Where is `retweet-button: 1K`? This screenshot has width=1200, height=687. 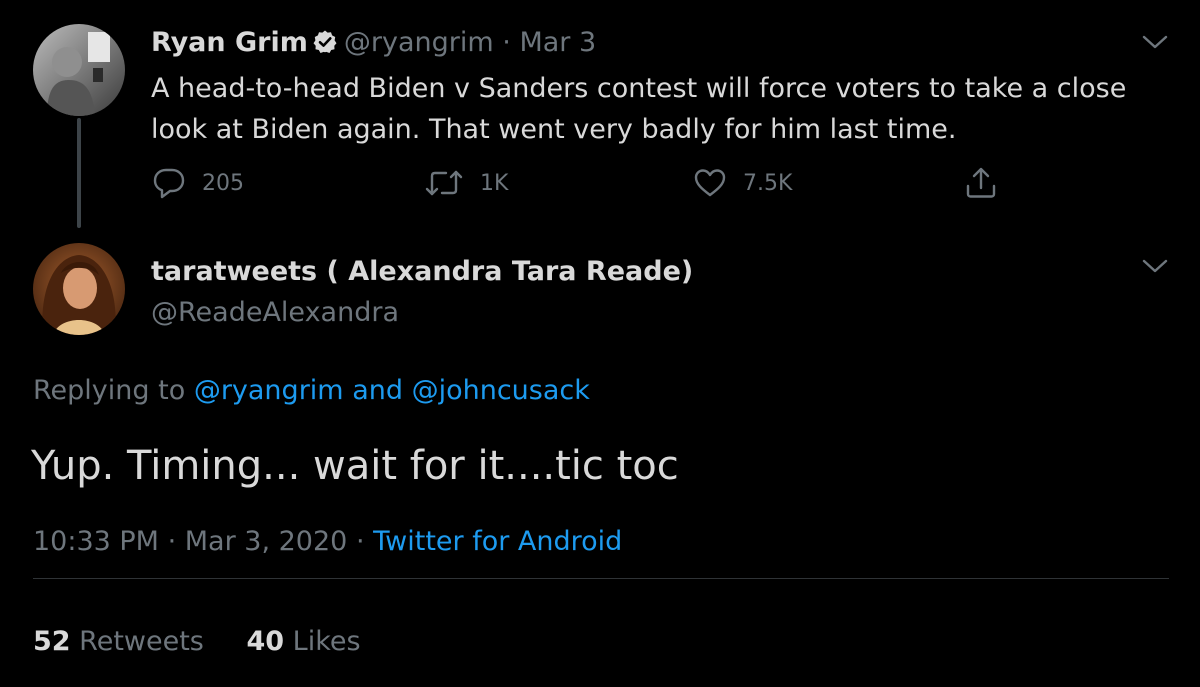 retweet-button: 1K is located at coordinates (466, 183).